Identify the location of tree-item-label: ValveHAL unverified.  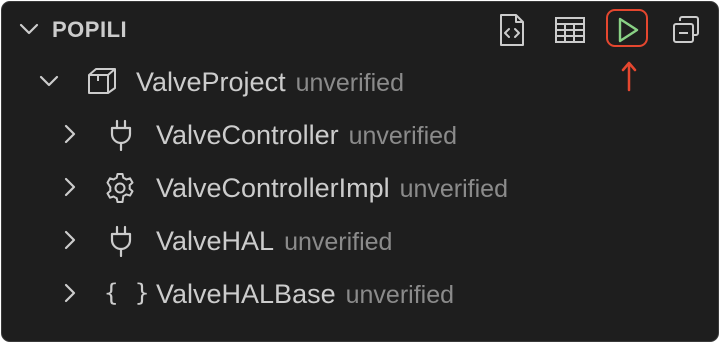
(274, 241).